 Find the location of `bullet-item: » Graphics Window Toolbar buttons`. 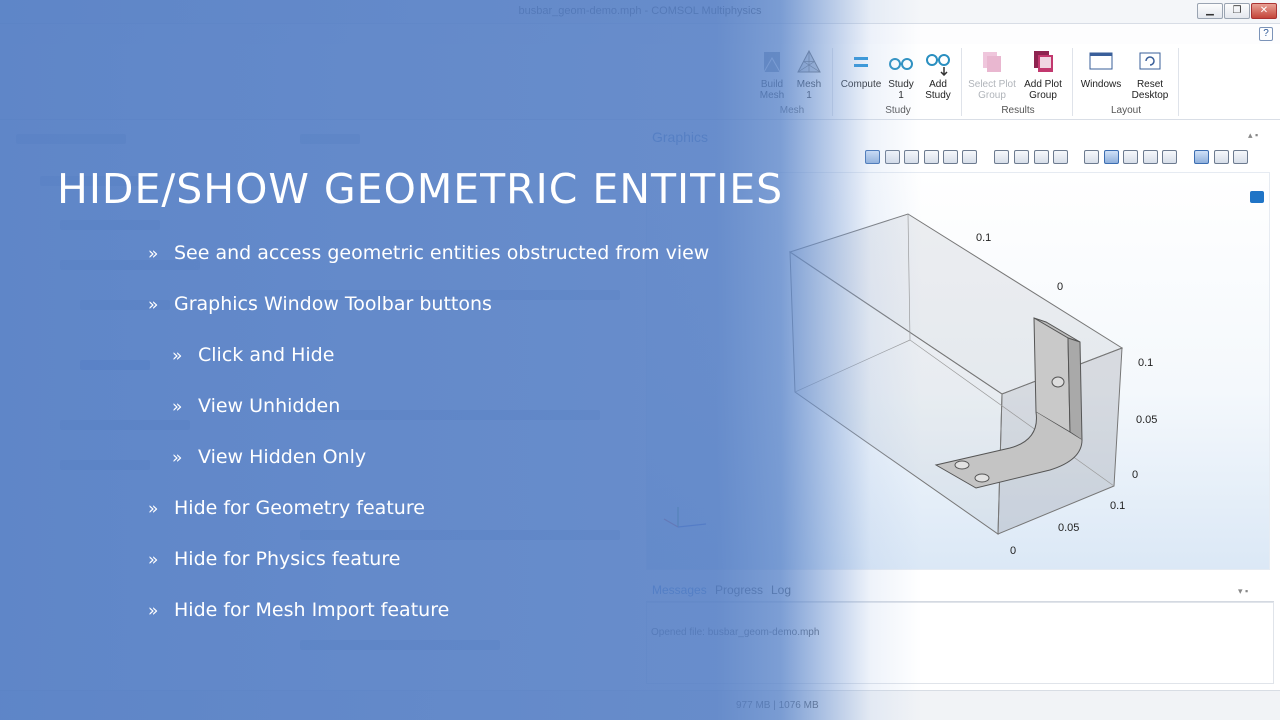

bullet-item: » Graphics Window Toolbar buttons is located at coordinates (320, 304).